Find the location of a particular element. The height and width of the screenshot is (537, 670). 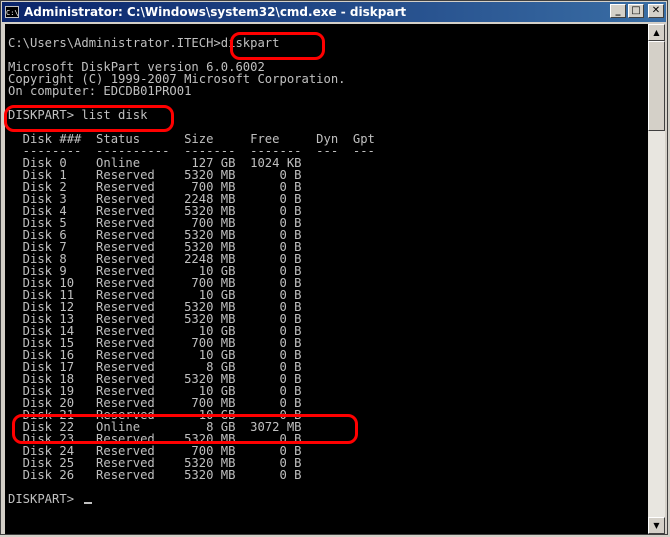

text-cursor is located at coordinates (88, 503).